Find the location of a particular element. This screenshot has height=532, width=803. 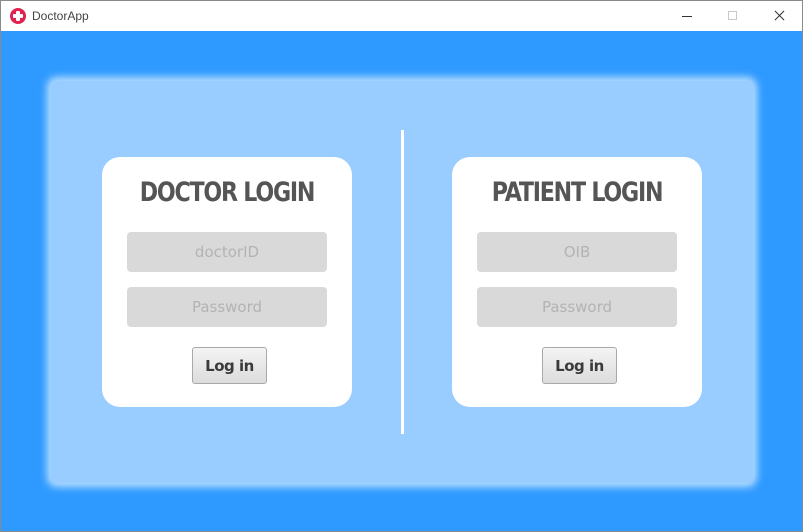

close-icon is located at coordinates (779, 16).